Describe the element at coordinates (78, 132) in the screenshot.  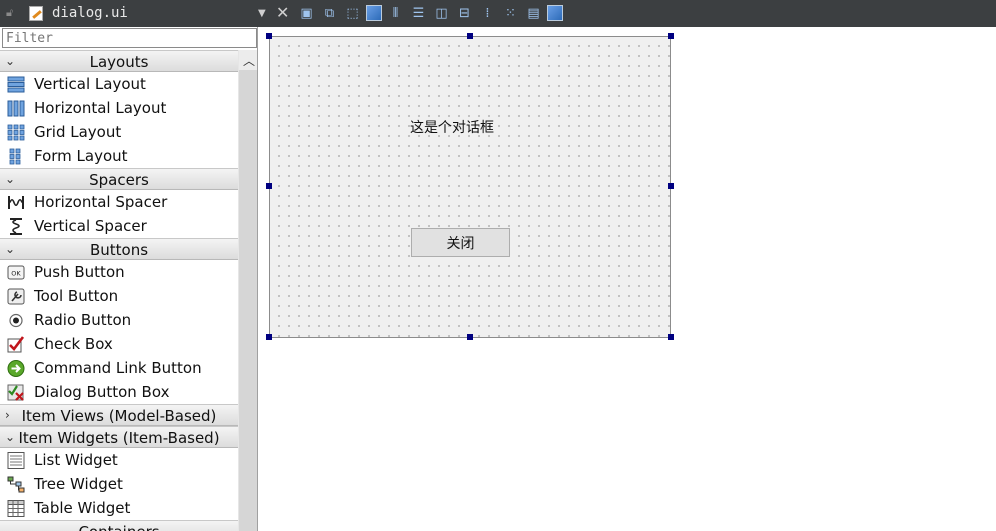
I see `widget-item-label: Grid Layout` at that location.